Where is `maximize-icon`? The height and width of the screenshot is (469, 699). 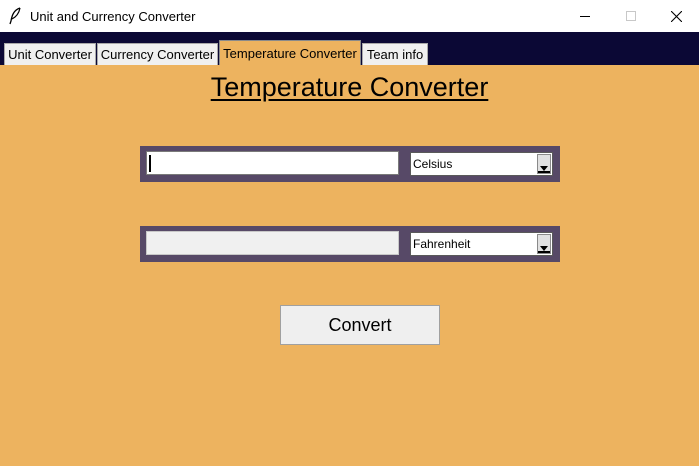 maximize-icon is located at coordinates (631, 16).